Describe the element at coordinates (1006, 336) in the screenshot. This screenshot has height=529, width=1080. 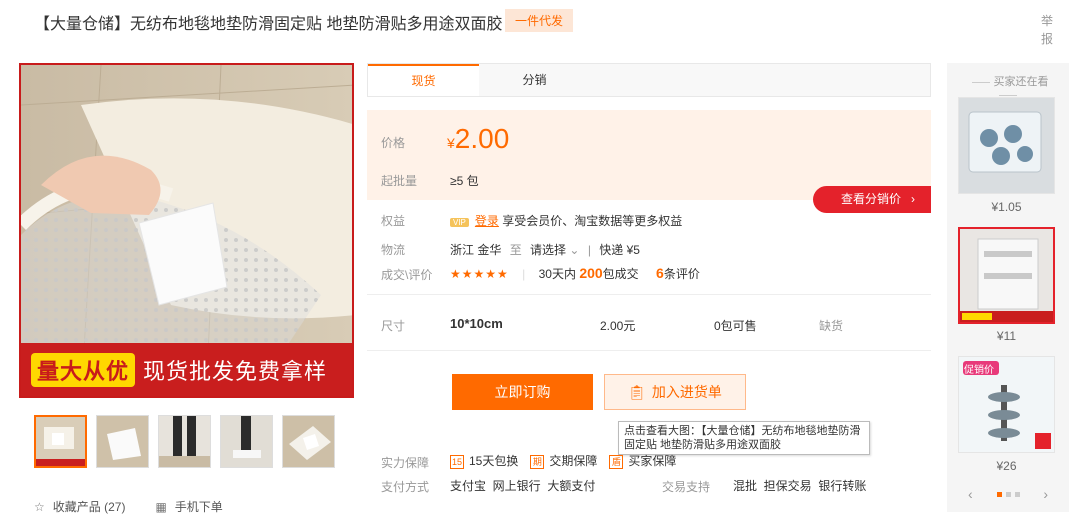
I see `related-item-2-price: ¥11` at that location.